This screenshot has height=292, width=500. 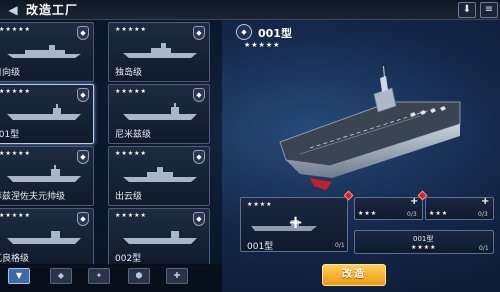 I want to click on ship-card-label: 菲兹涅佐夫元帅级, so click(x=33, y=197).